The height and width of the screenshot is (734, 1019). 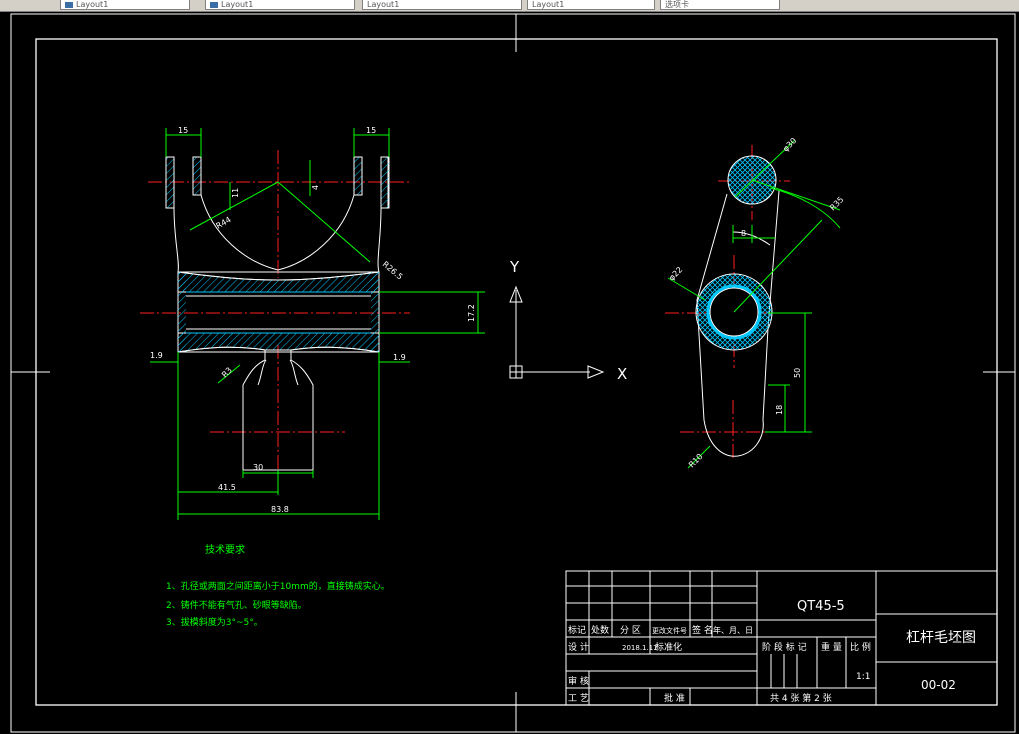 What do you see at coordinates (831, 647) in the screenshot?
I see `weight-label: 重 量` at bounding box center [831, 647].